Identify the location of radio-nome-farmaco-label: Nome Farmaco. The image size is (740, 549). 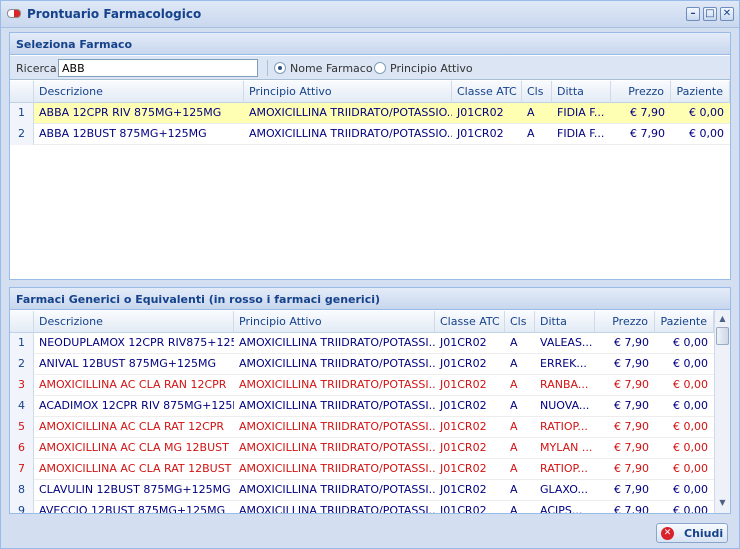
(331, 68).